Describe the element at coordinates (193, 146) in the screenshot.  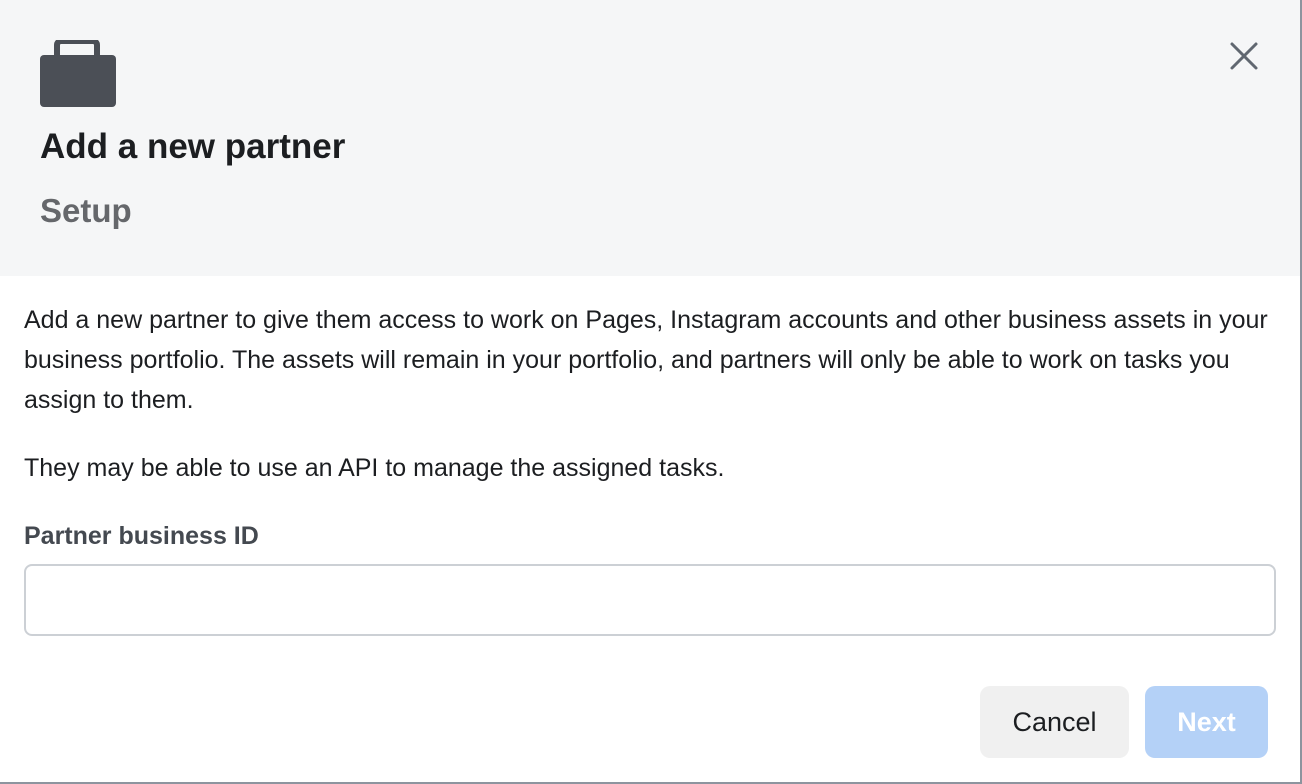
I see `dialog-title: Add a new partner` at that location.